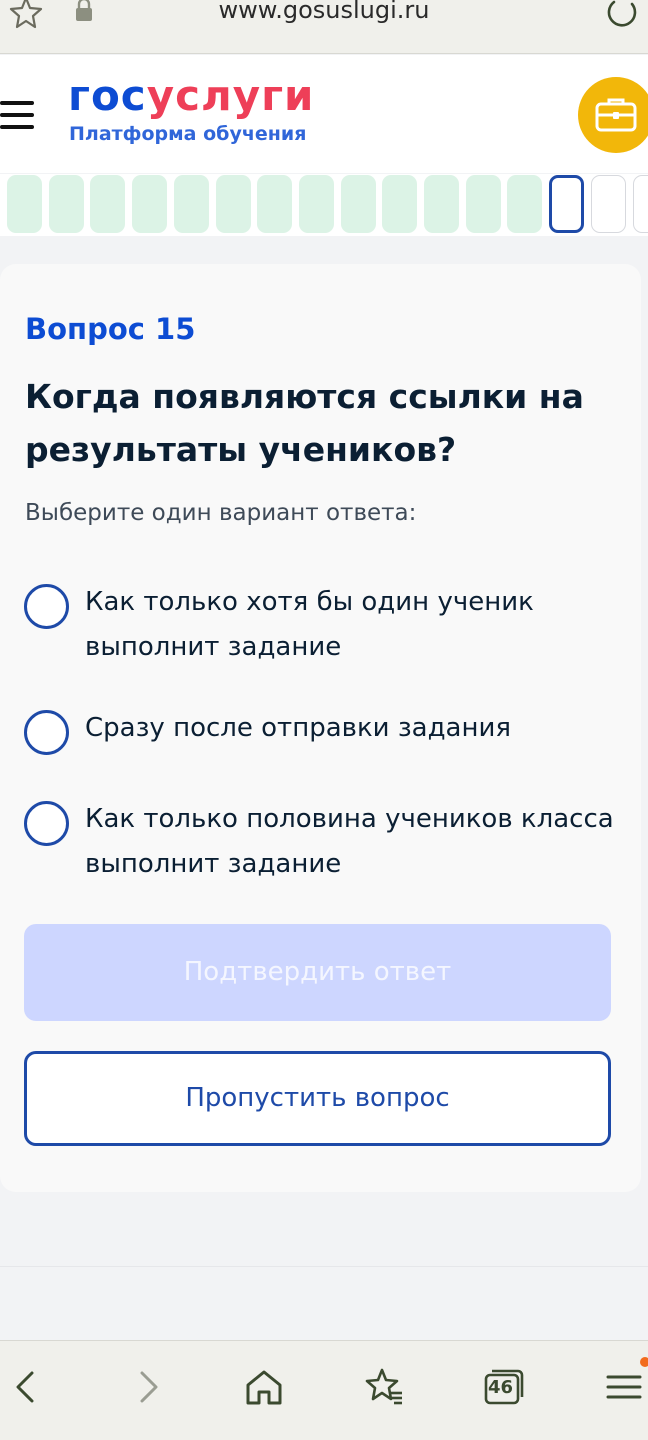 The image size is (648, 1440). Describe the element at coordinates (616, 115) in the screenshot. I see `briefcase-icon` at that location.